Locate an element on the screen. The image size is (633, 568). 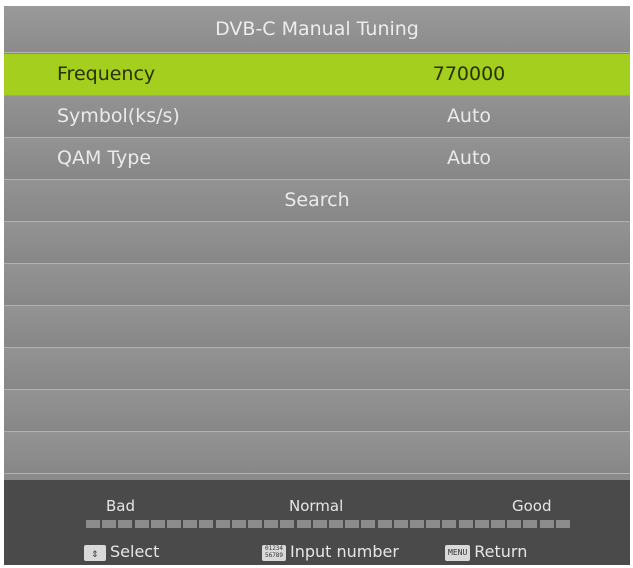
signal-quality-bar is located at coordinates (329, 524).